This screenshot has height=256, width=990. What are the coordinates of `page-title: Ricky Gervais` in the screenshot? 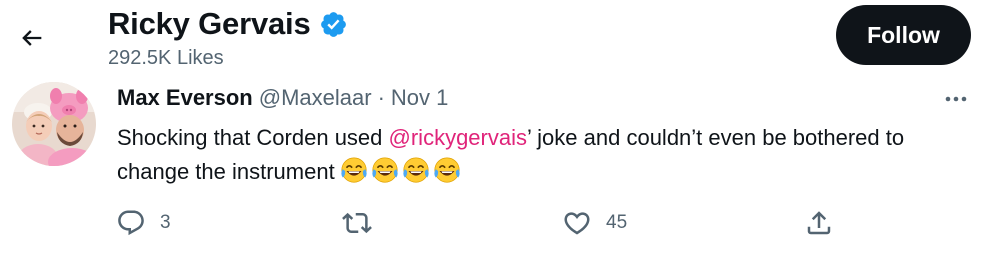 It's located at (209, 23).